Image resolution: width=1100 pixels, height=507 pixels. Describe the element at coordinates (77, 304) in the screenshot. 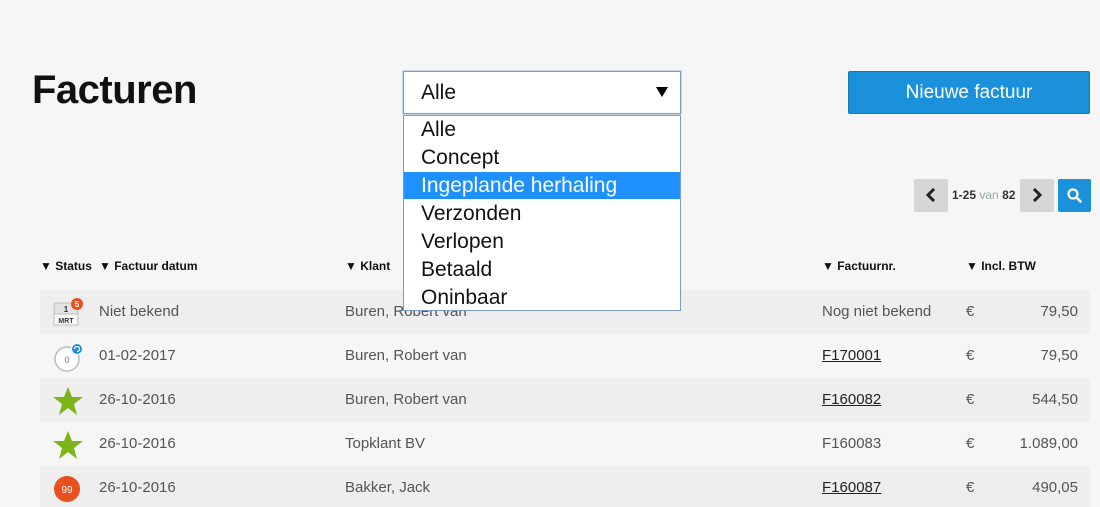

I see `notification-badge: 5` at that location.